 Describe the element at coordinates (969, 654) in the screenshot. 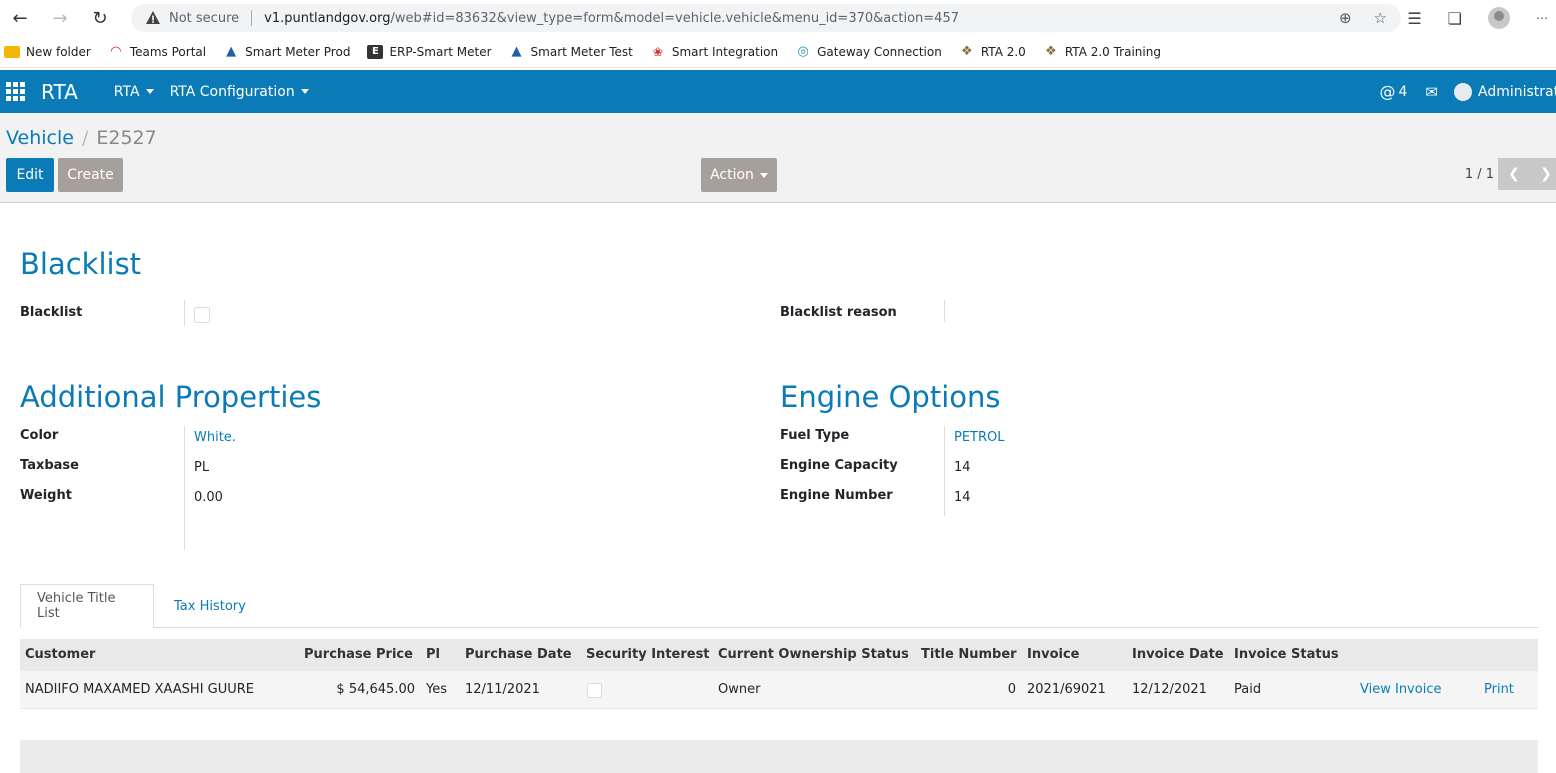

I see `column-header-title-number: Title Number` at that location.